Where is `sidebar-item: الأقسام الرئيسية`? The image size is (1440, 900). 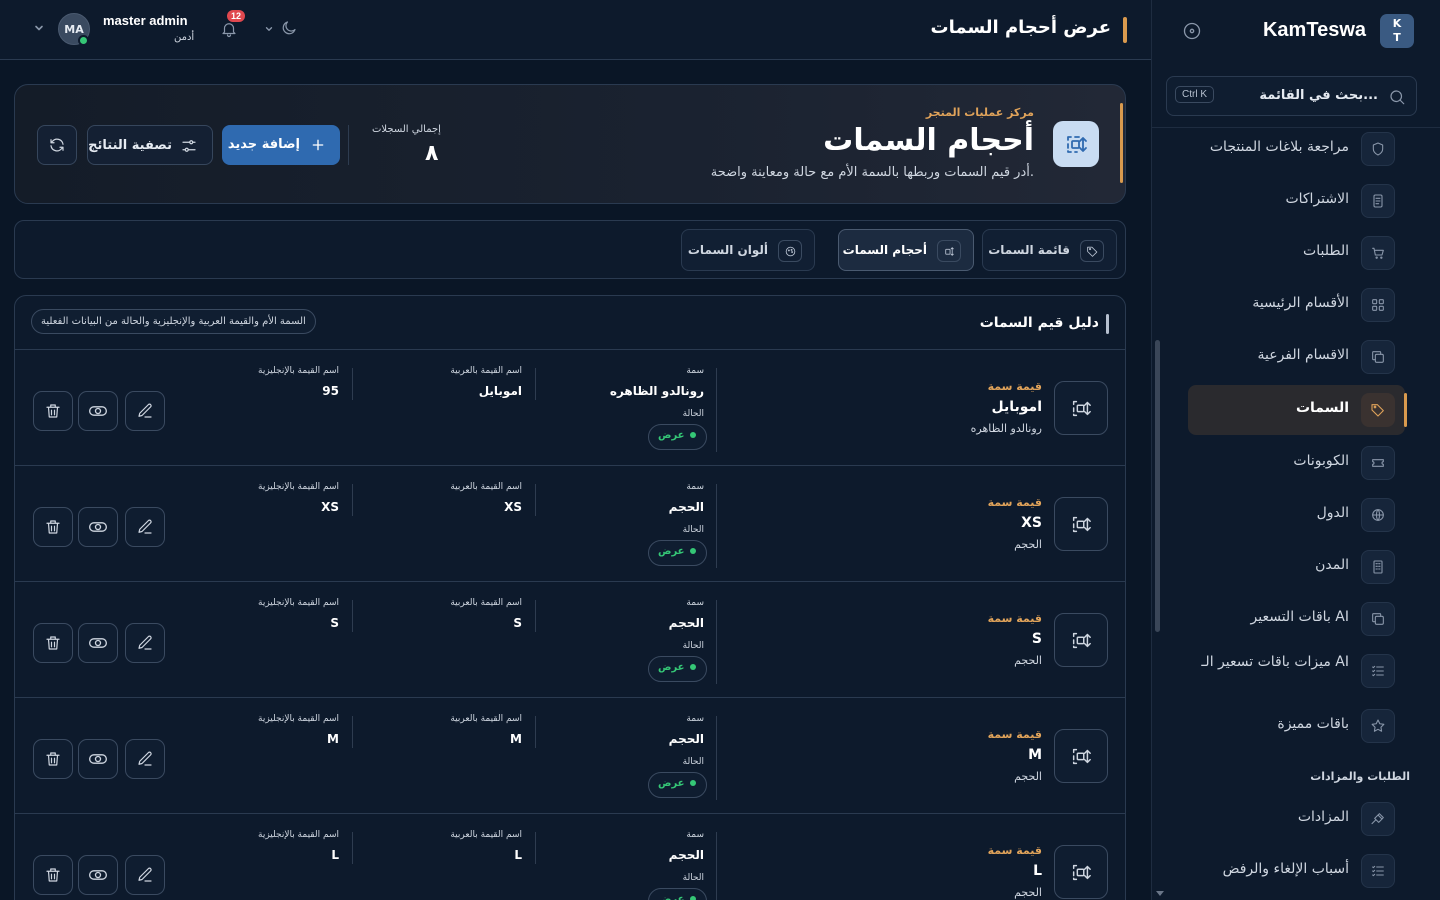 sidebar-item: الأقسام الرئيسية is located at coordinates (1296, 305).